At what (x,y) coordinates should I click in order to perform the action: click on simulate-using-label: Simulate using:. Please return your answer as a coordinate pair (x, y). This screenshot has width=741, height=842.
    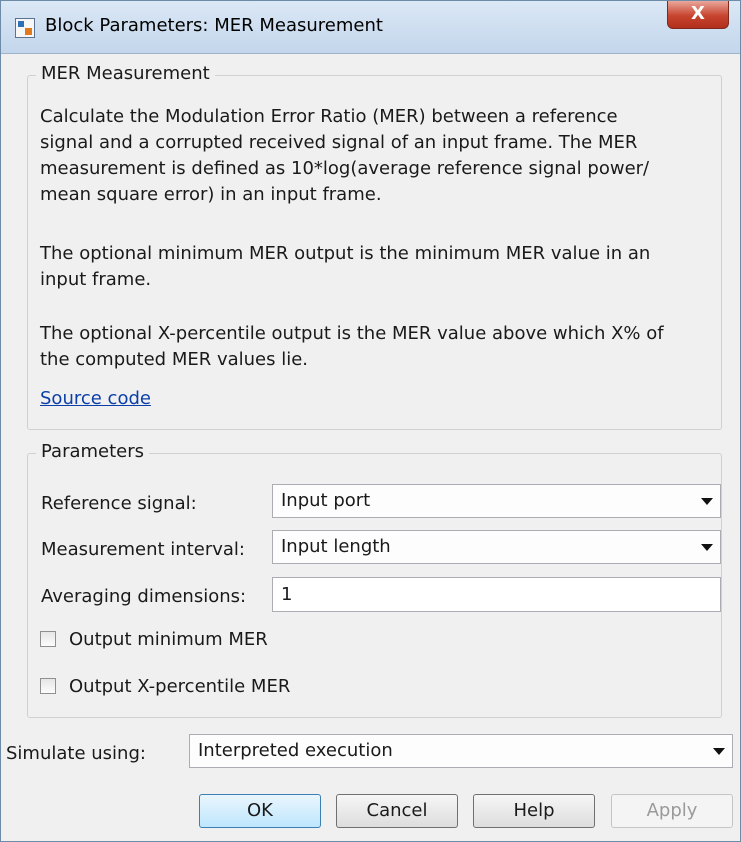
    Looking at the image, I should click on (76, 753).